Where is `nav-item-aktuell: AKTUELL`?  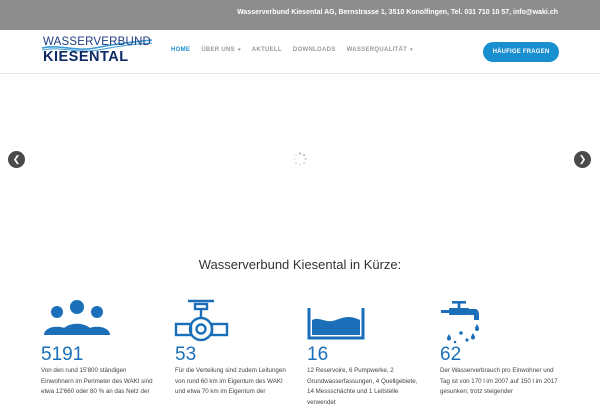 nav-item-aktuell: AKTUELL is located at coordinates (267, 50).